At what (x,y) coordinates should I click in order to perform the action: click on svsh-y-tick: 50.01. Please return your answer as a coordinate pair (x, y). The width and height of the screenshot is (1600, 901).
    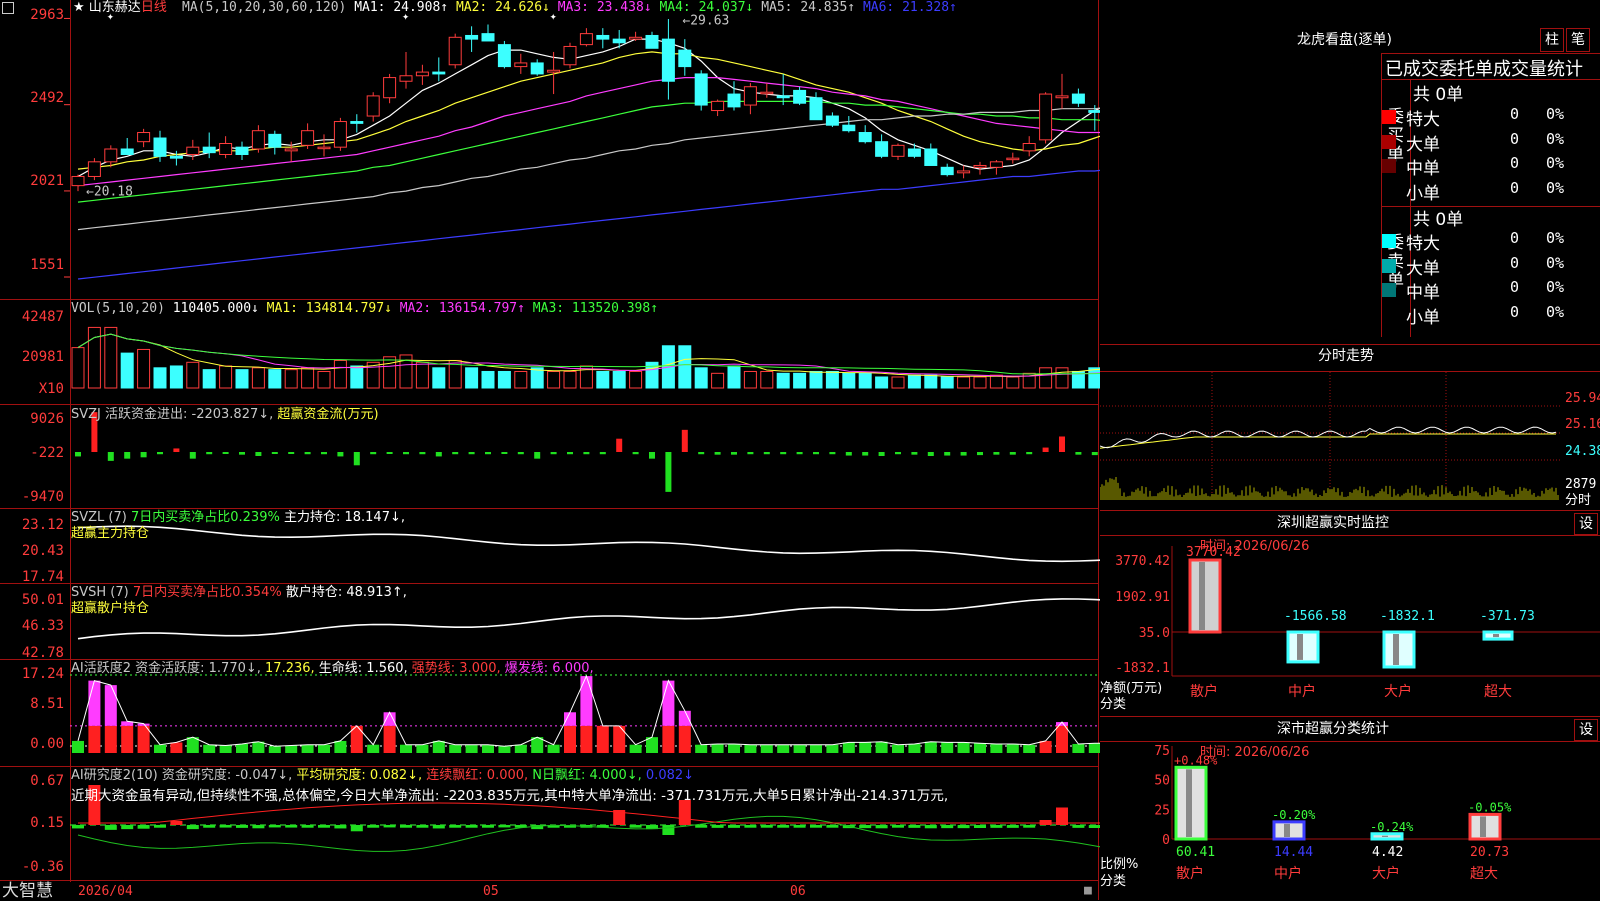
    Looking at the image, I should click on (42, 600).